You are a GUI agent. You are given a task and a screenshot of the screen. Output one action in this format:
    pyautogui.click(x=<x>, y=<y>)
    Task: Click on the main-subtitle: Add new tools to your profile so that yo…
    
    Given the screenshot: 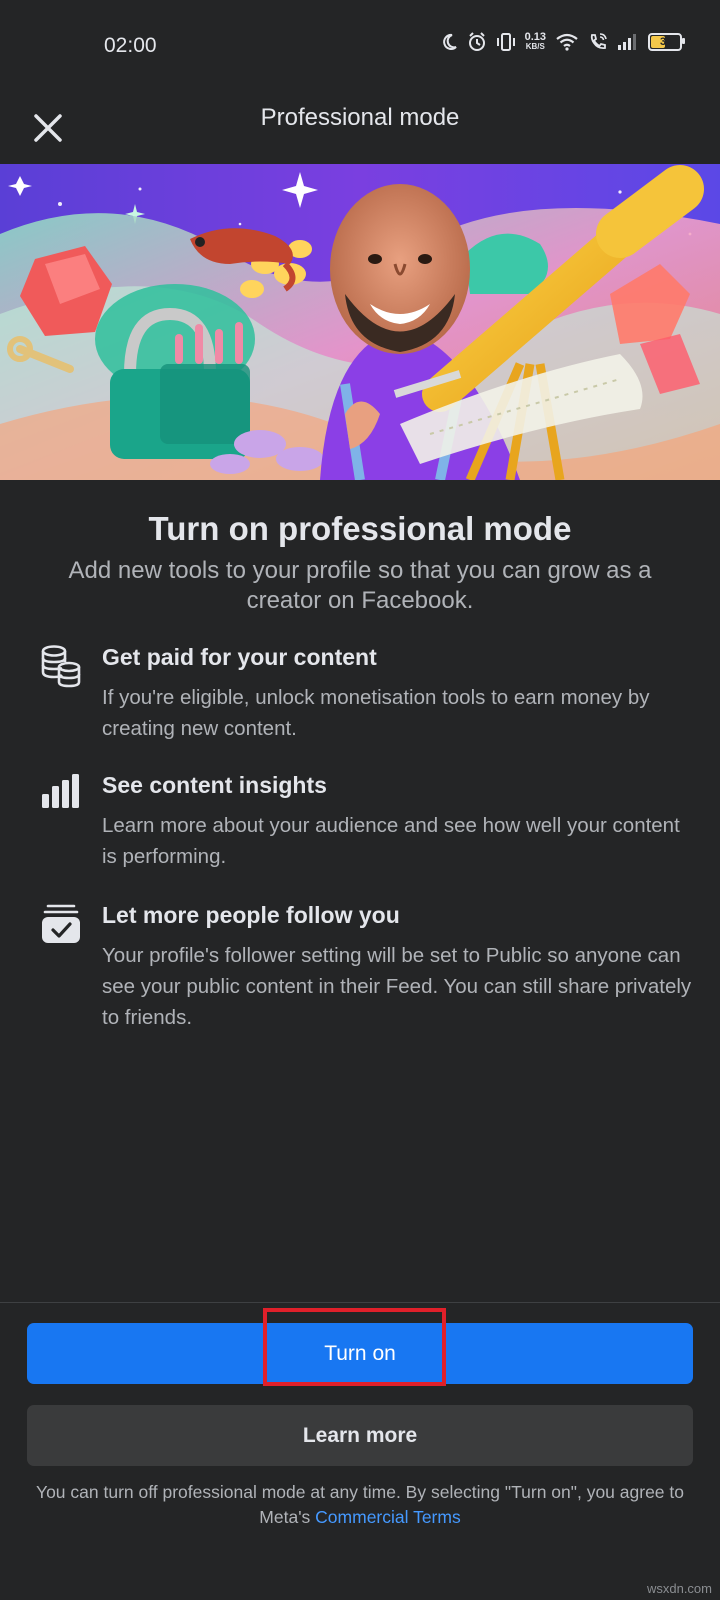 What is the action you would take?
    pyautogui.click(x=360, y=585)
    